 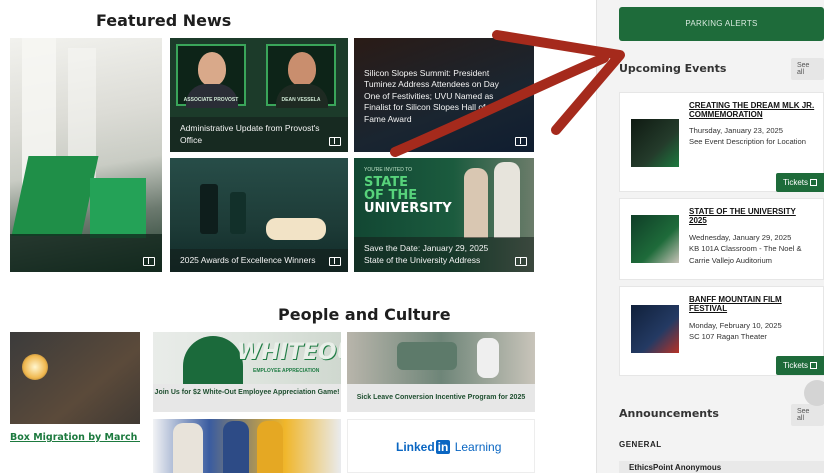 I want to click on people-card-team-photo, so click(x=247, y=446).